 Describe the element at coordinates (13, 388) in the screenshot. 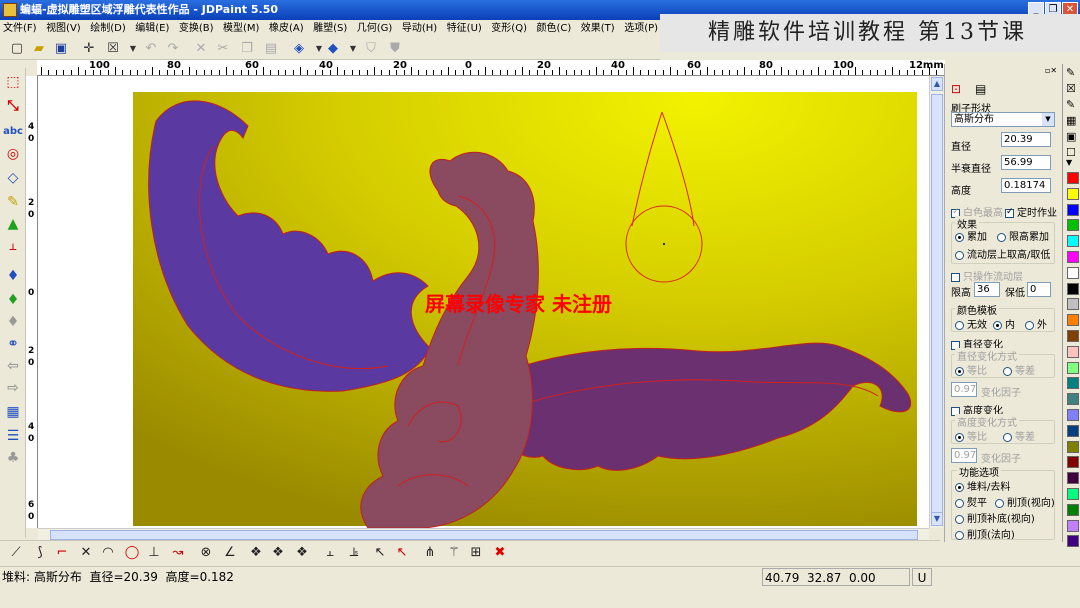

I see `arrow-right-icon: ⇨` at that location.